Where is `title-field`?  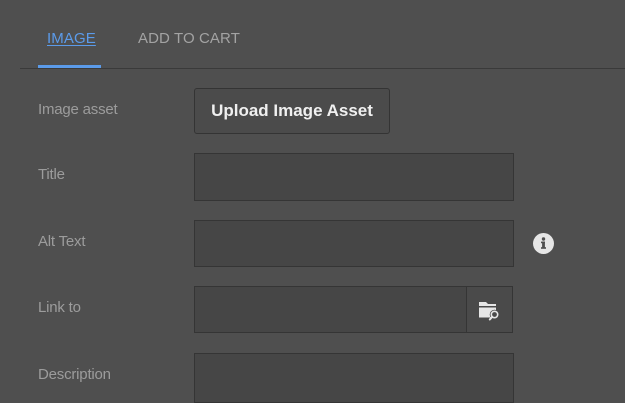 title-field is located at coordinates (354, 177).